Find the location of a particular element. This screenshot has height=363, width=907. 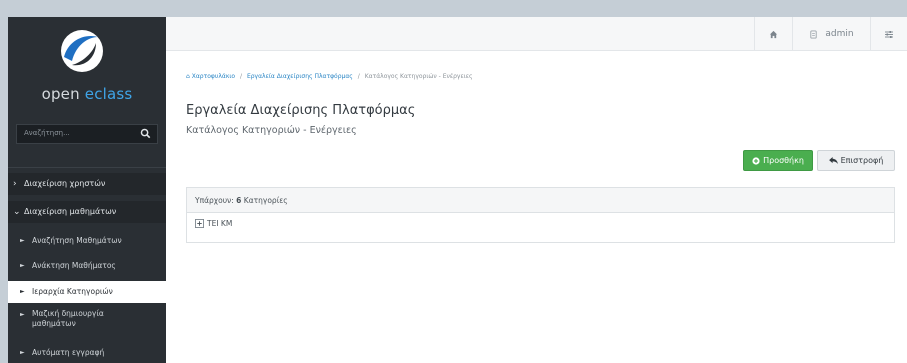

sidebar-item-bulk-create: ► Μαζική δημιουργία μαθημάτων is located at coordinates (87, 320).